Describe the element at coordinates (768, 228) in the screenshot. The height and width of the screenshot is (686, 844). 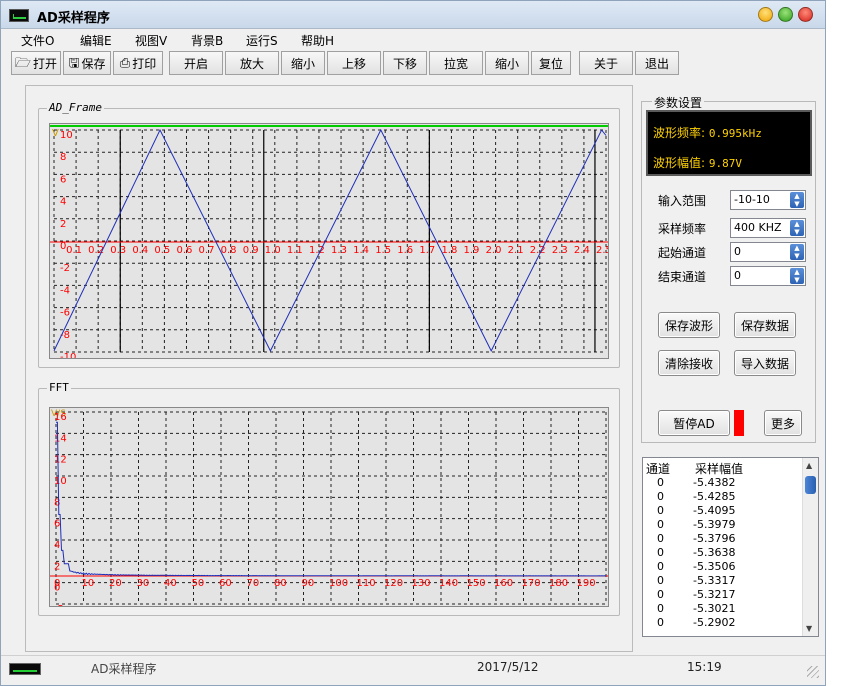
I see `sample-rate-spinner: 400 KHZ ▲ ▼` at that location.